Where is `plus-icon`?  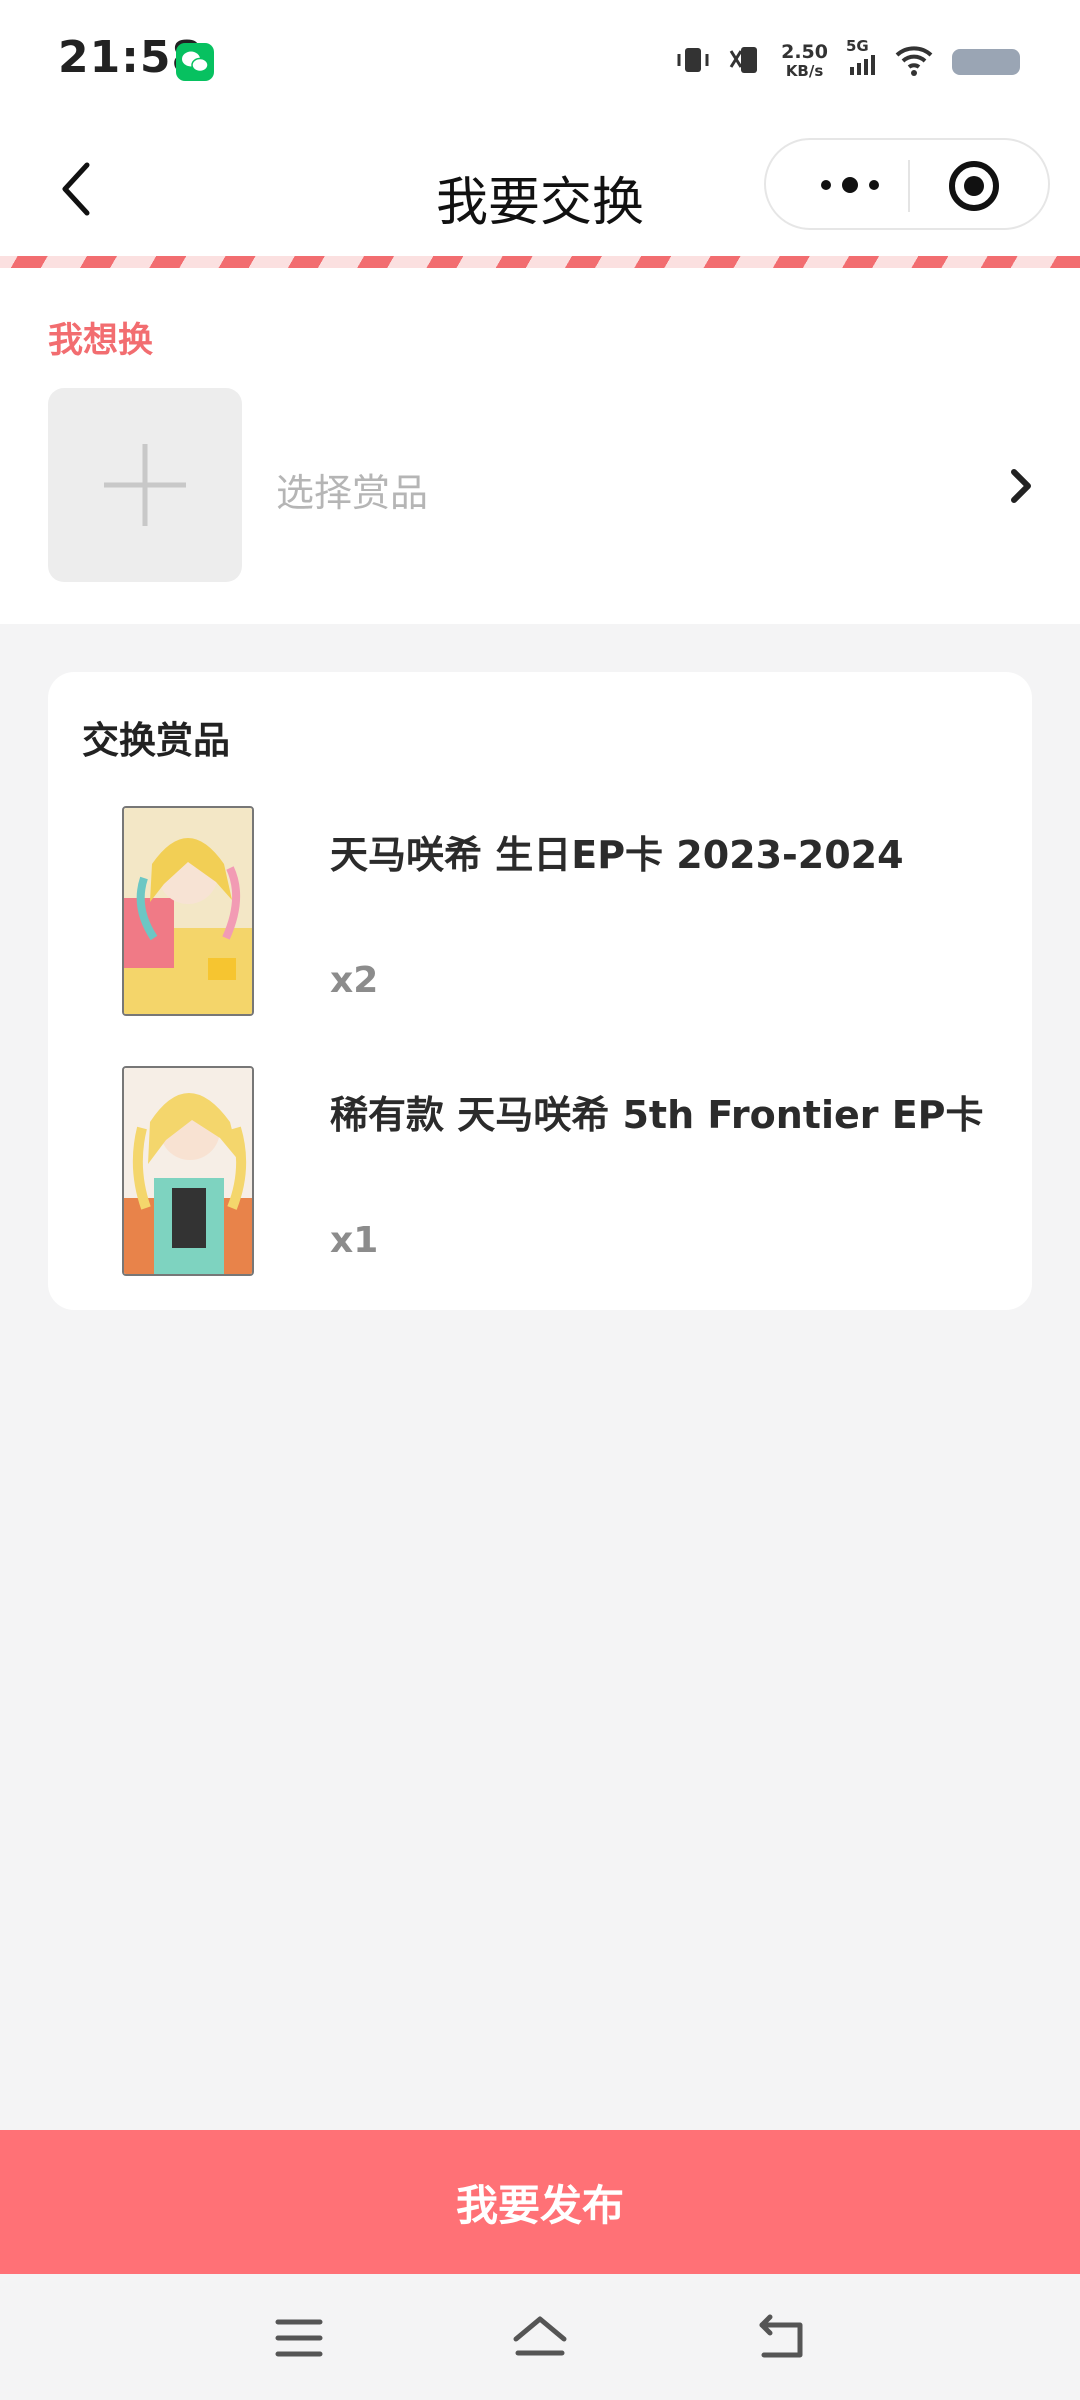
plus-icon is located at coordinates (145, 485).